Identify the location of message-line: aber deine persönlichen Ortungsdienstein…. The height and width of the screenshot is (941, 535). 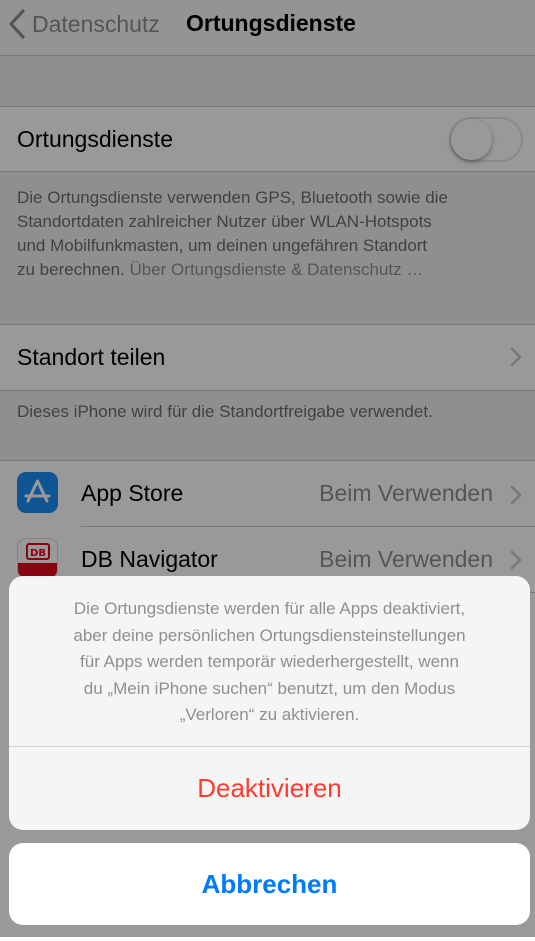
(269, 635).